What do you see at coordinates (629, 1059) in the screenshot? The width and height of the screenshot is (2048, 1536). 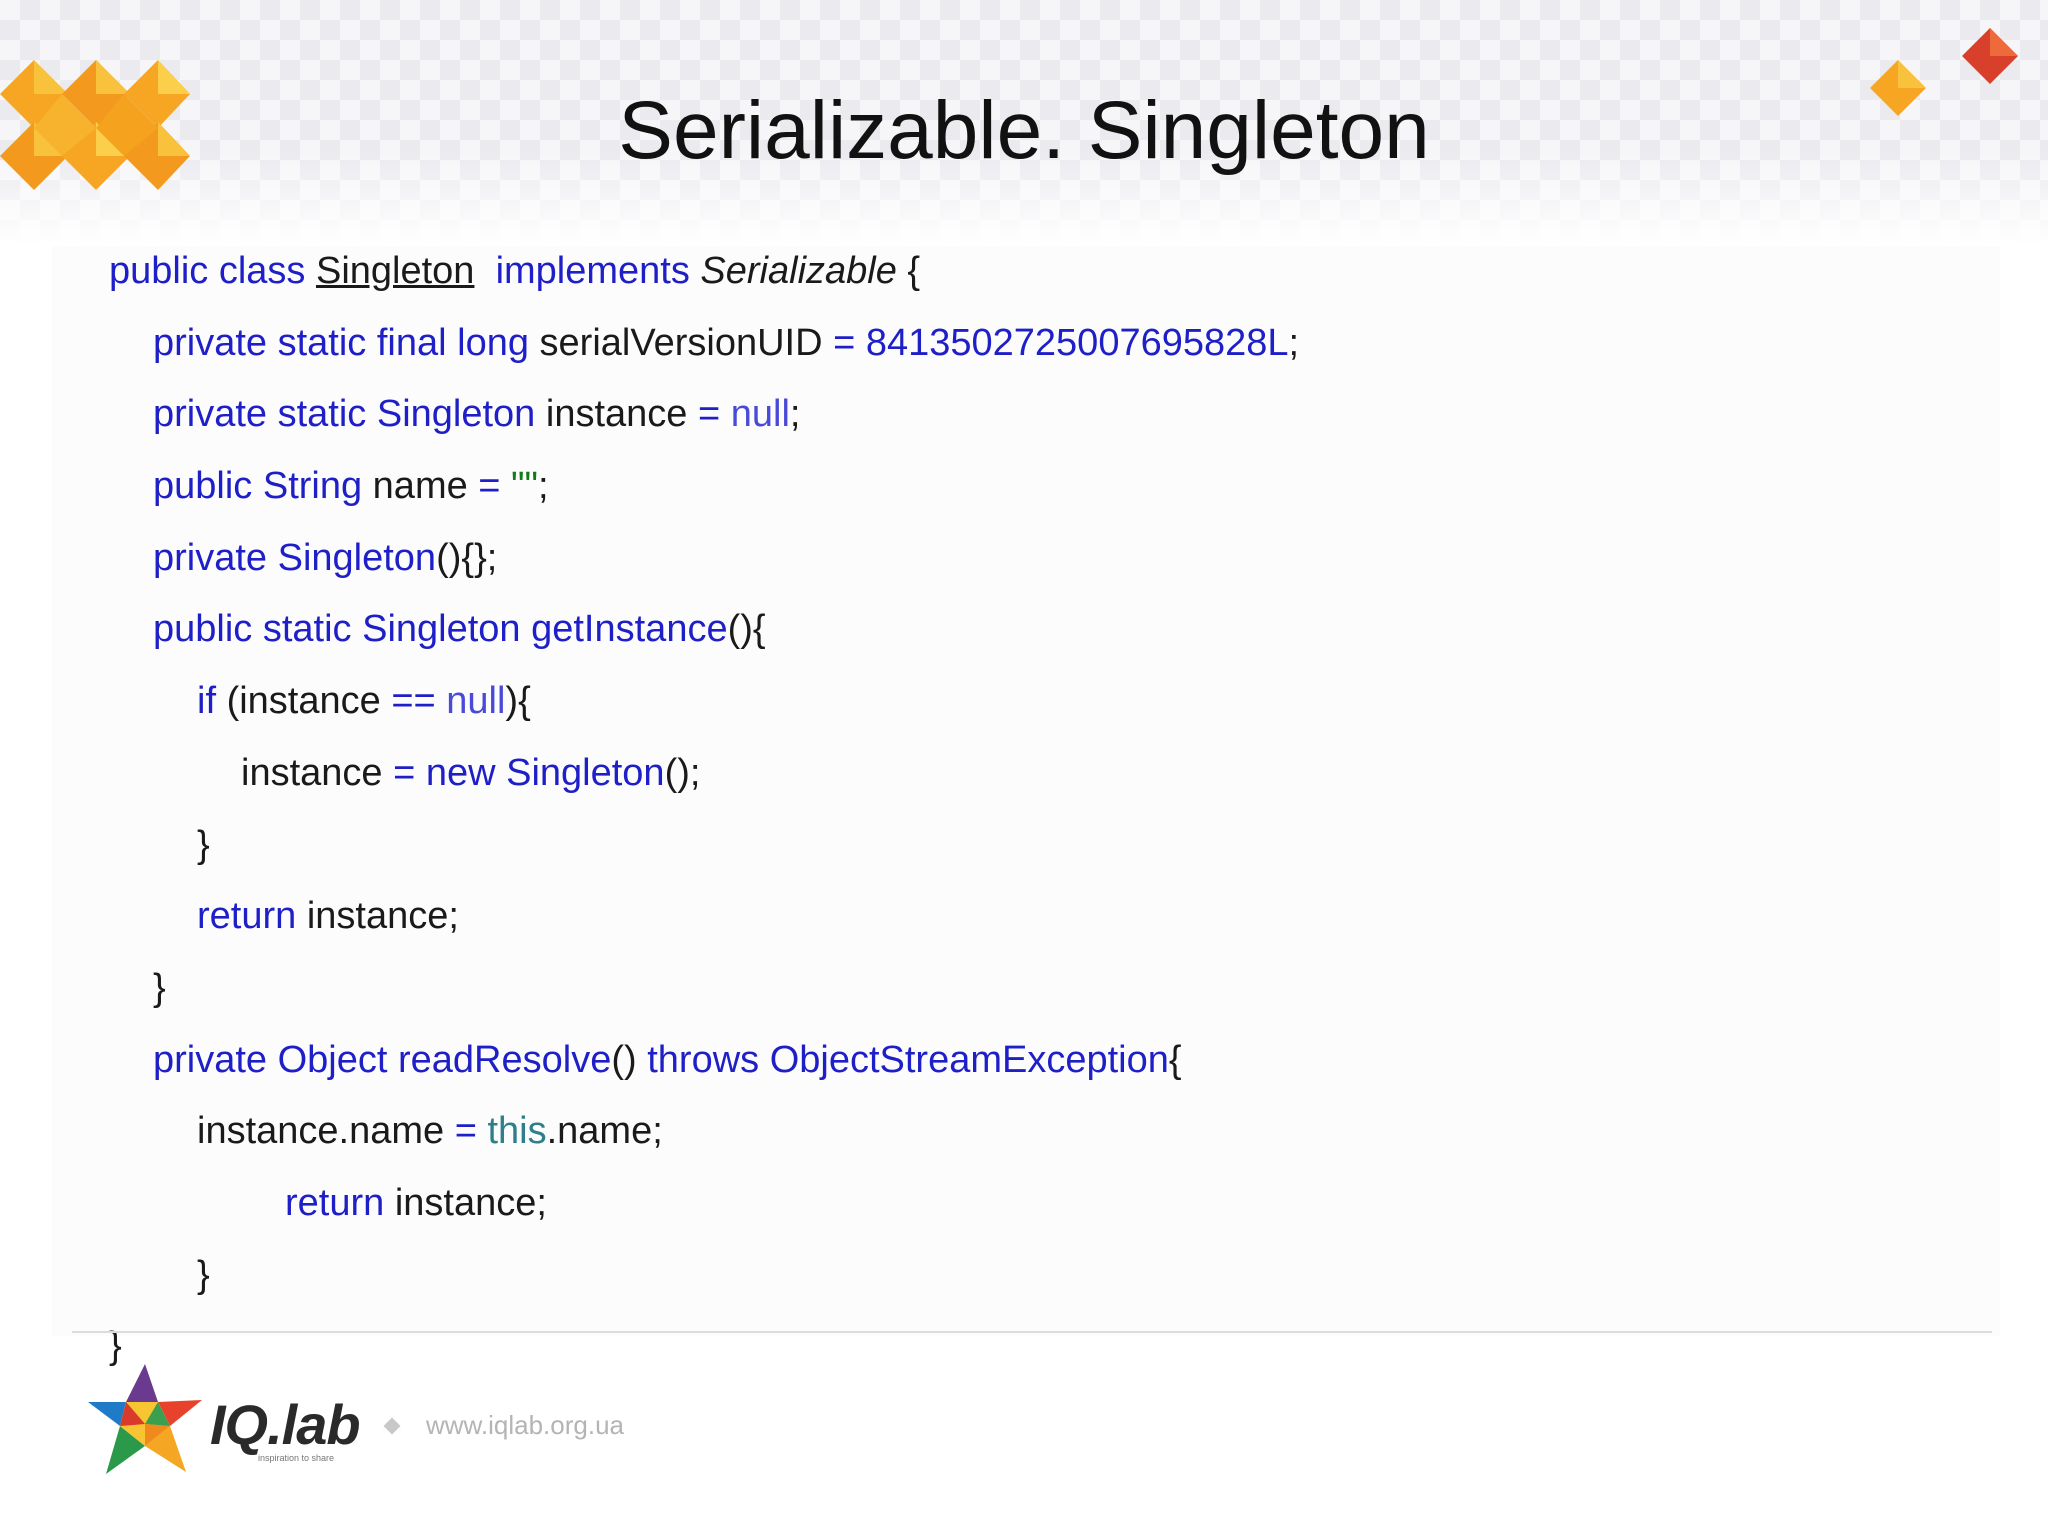 I see `code-token: ()` at bounding box center [629, 1059].